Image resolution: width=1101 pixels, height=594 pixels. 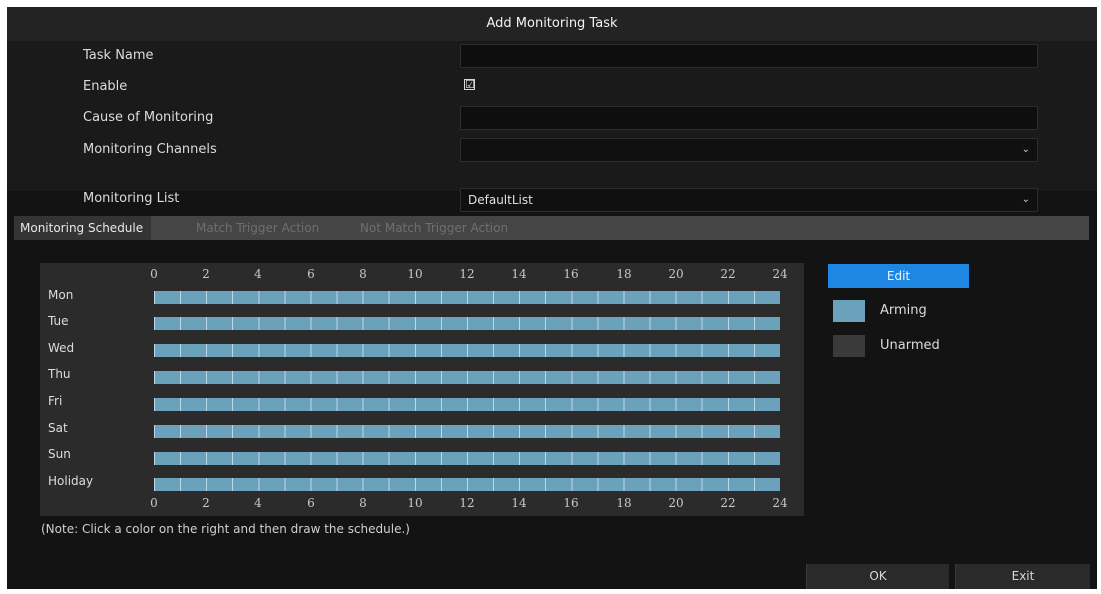 What do you see at coordinates (467, 297) in the screenshot?
I see `schedule-bar-mon` at bounding box center [467, 297].